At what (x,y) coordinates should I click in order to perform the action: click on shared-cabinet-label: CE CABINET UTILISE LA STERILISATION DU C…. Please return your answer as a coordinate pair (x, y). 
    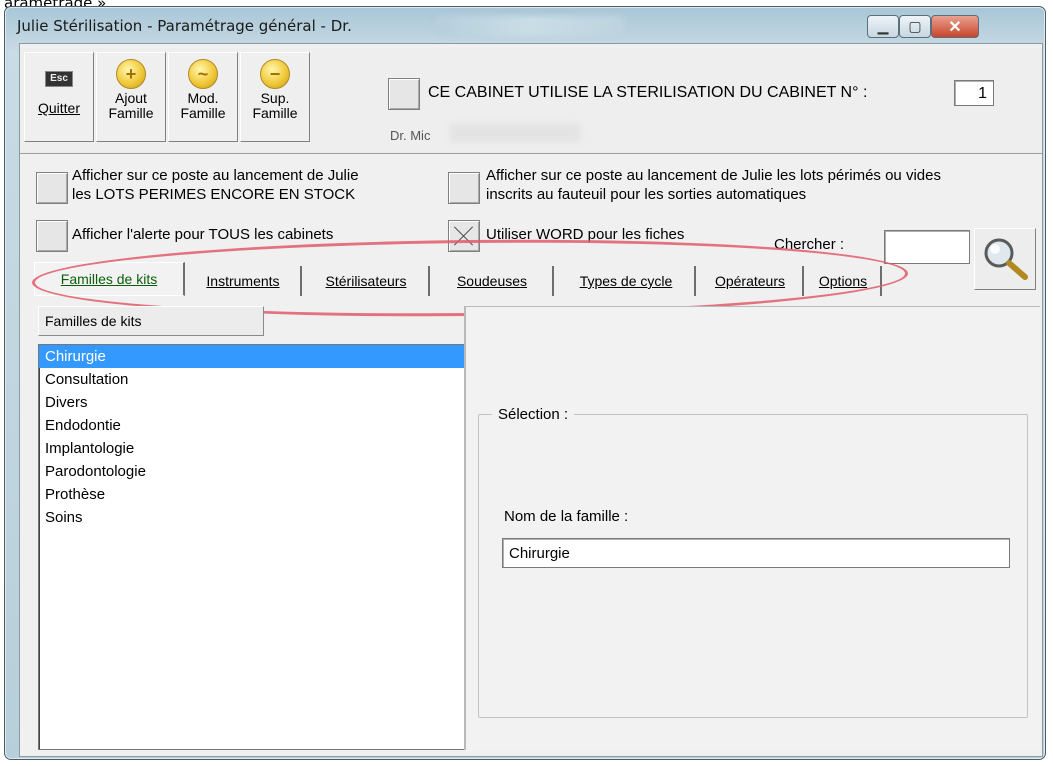
    Looking at the image, I should click on (648, 92).